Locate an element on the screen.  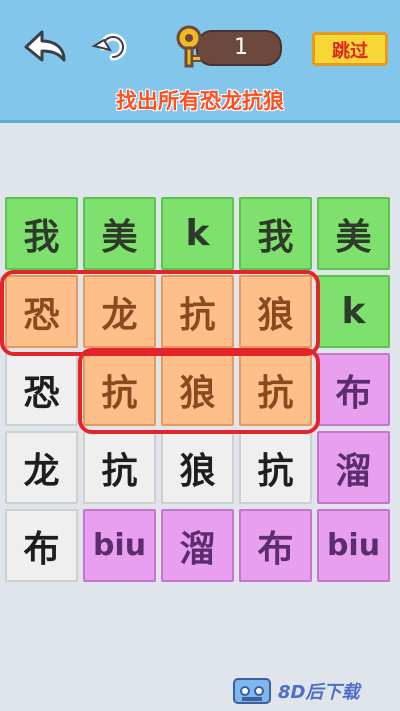
back-button is located at coordinates (45, 47).